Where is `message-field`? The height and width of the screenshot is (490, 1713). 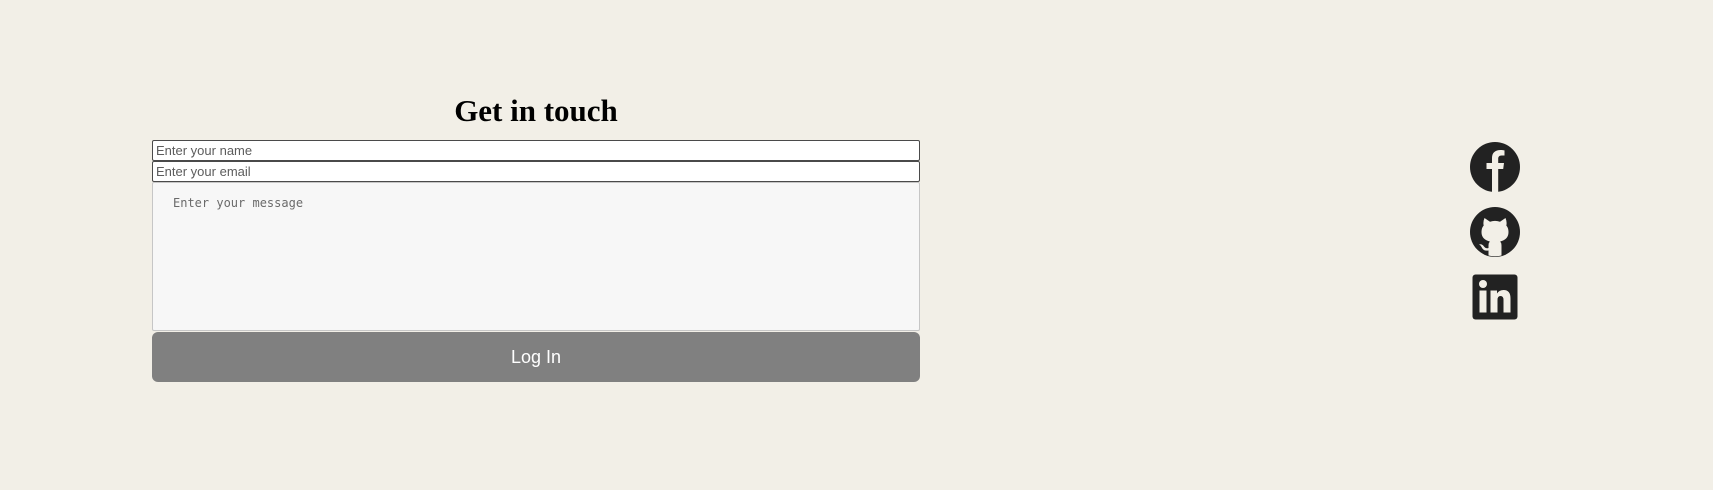
message-field is located at coordinates (536, 256).